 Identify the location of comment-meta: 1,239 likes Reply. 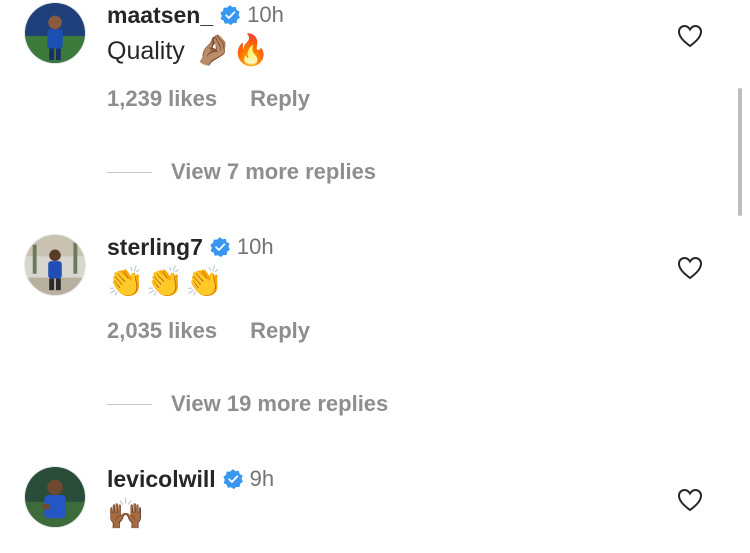
(208, 99).